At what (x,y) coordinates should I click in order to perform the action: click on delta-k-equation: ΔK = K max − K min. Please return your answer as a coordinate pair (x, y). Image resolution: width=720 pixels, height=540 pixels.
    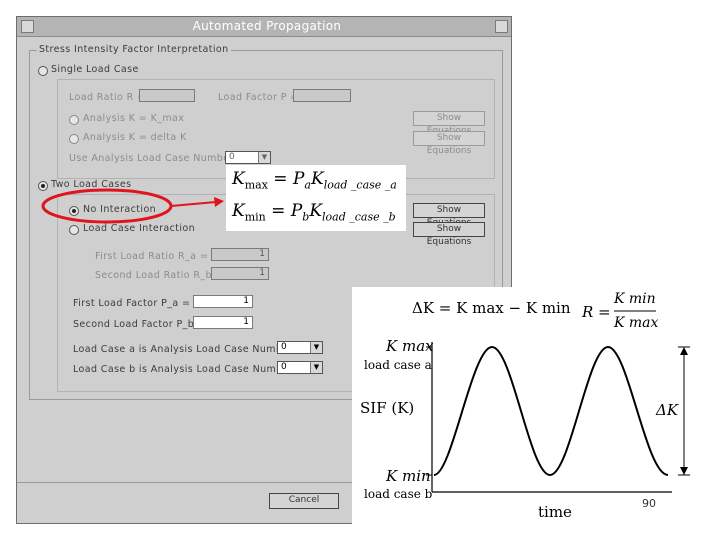
    Looking at the image, I should click on (491, 308).